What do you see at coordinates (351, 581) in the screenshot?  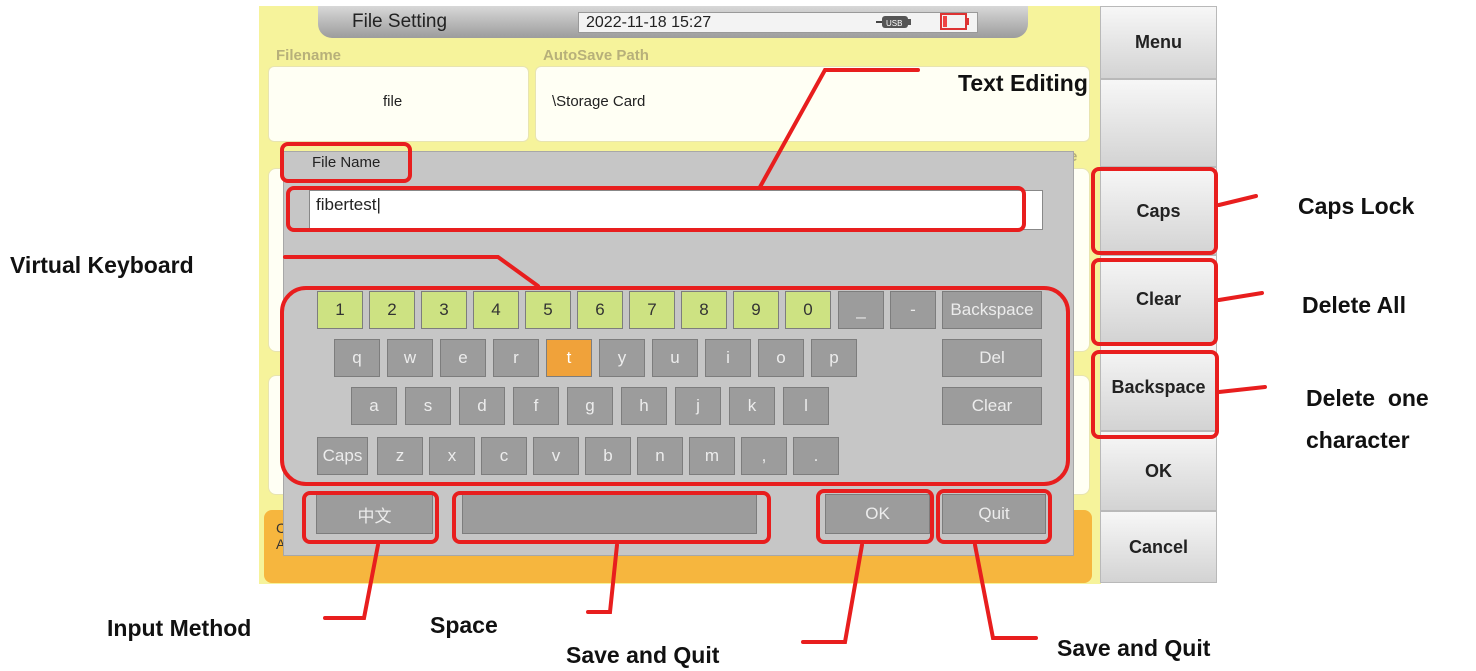 I see `line-input-method` at bounding box center [351, 581].